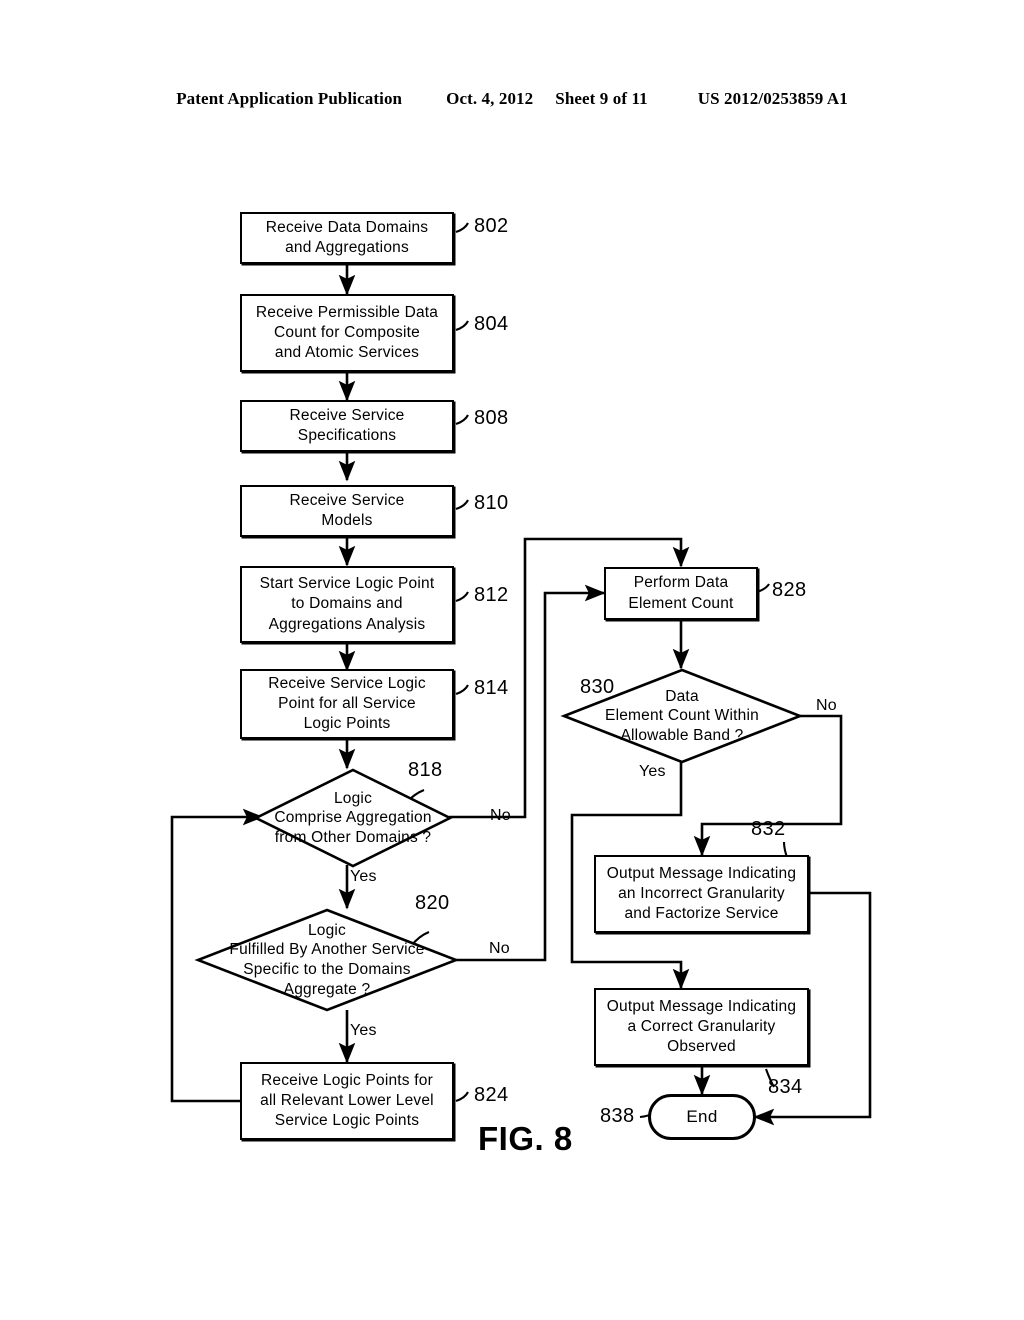 This screenshot has width=1024, height=1320. What do you see at coordinates (491, 418) in the screenshot?
I see `ref-numeral-808: 808` at bounding box center [491, 418].